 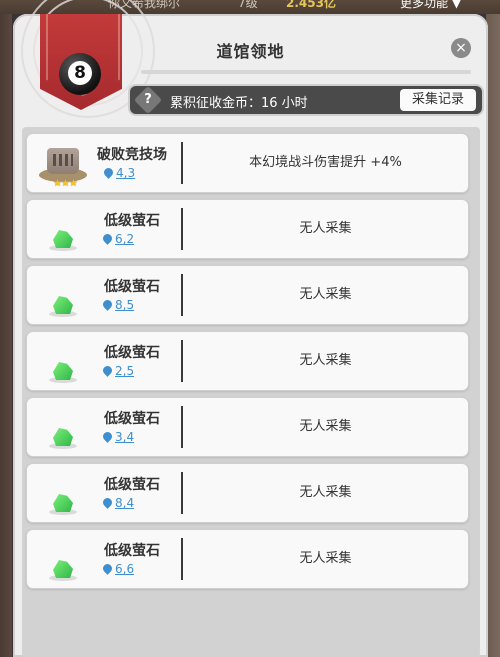 I want to click on territory-coordinate-link: 8,5, so click(x=117, y=305).